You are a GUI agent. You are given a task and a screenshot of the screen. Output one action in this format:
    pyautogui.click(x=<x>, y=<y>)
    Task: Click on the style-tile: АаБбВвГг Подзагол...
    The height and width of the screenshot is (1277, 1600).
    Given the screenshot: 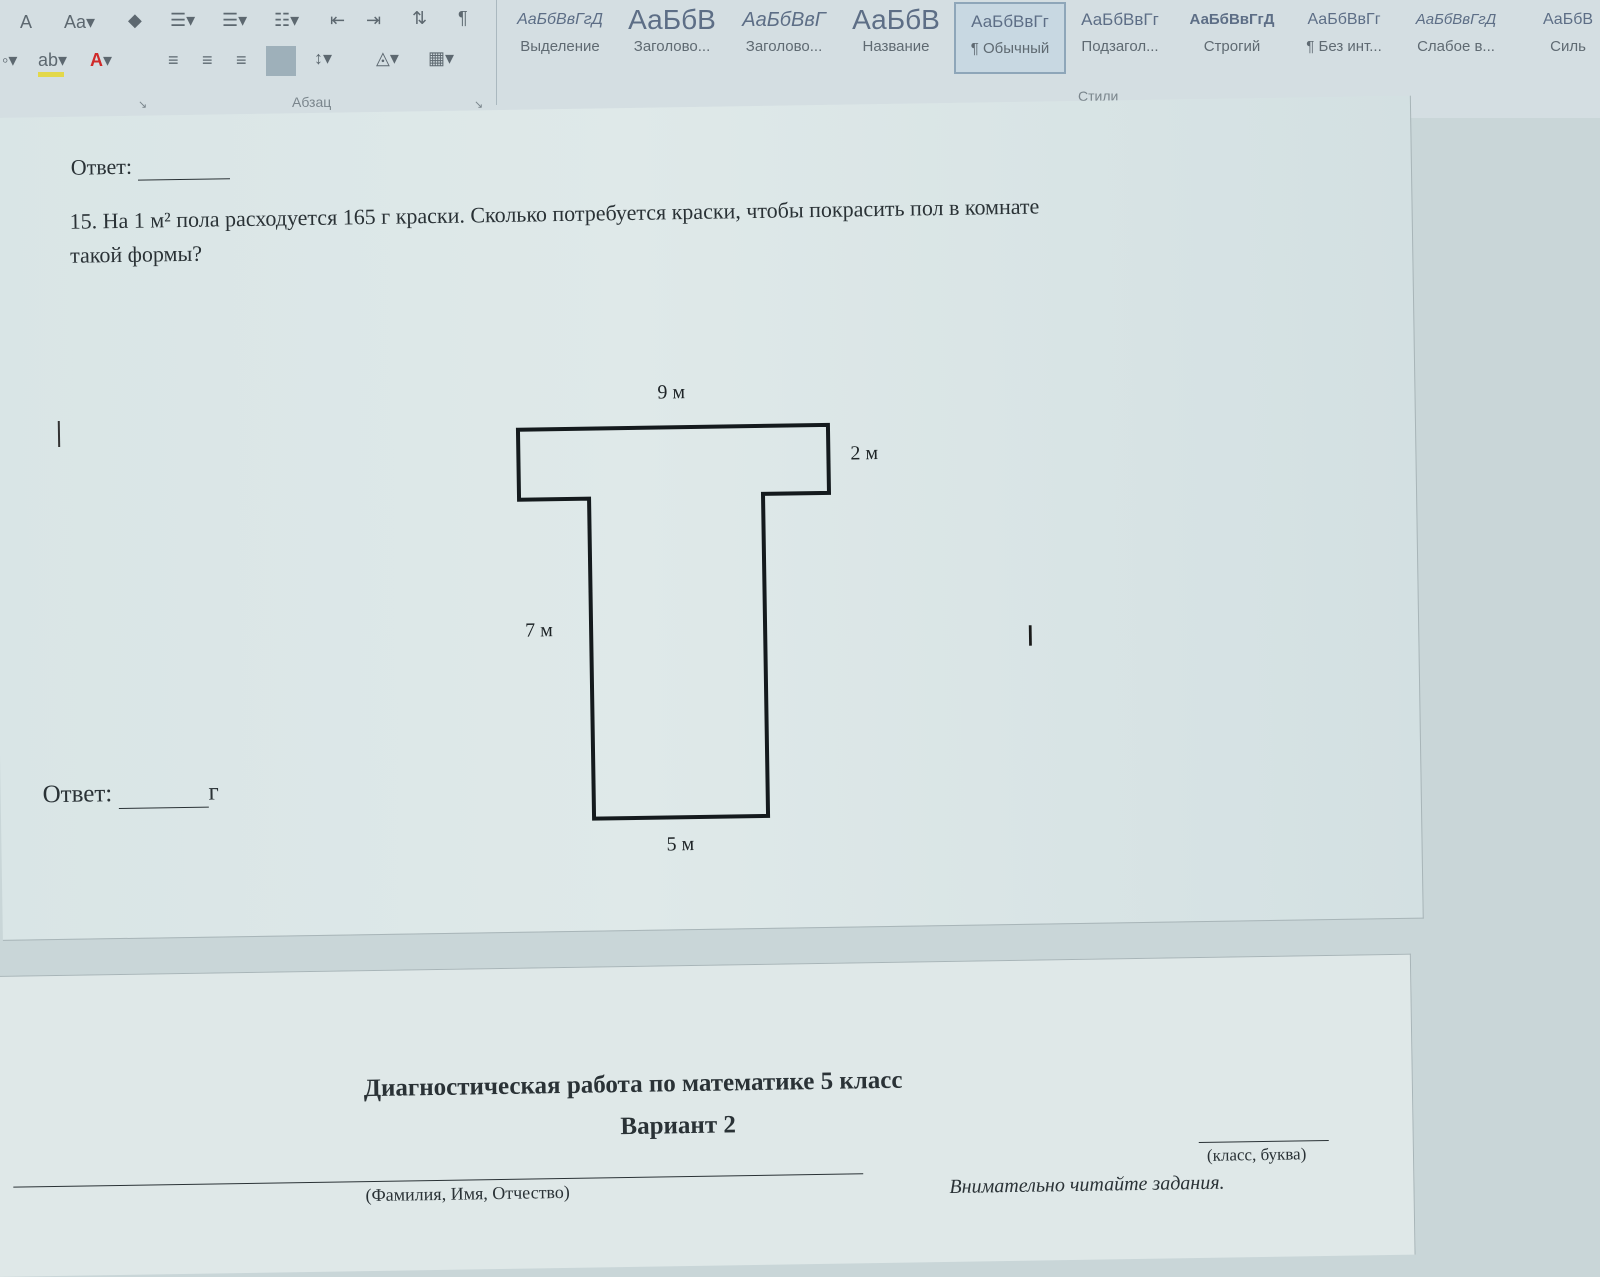 What is the action you would take?
    pyautogui.click(x=1120, y=36)
    